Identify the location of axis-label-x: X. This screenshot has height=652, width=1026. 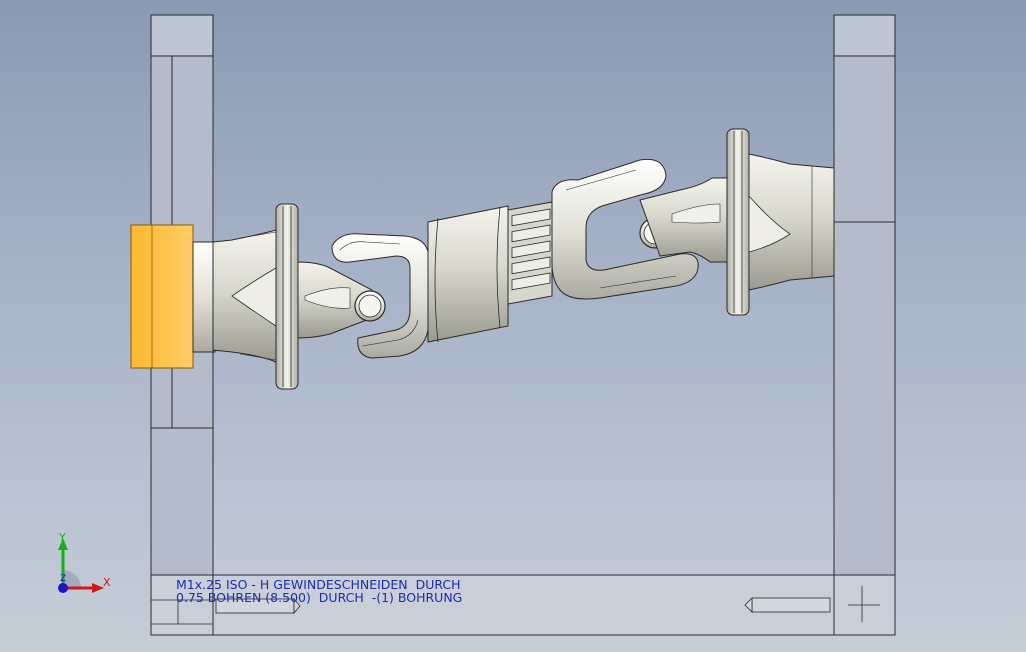
(107, 582).